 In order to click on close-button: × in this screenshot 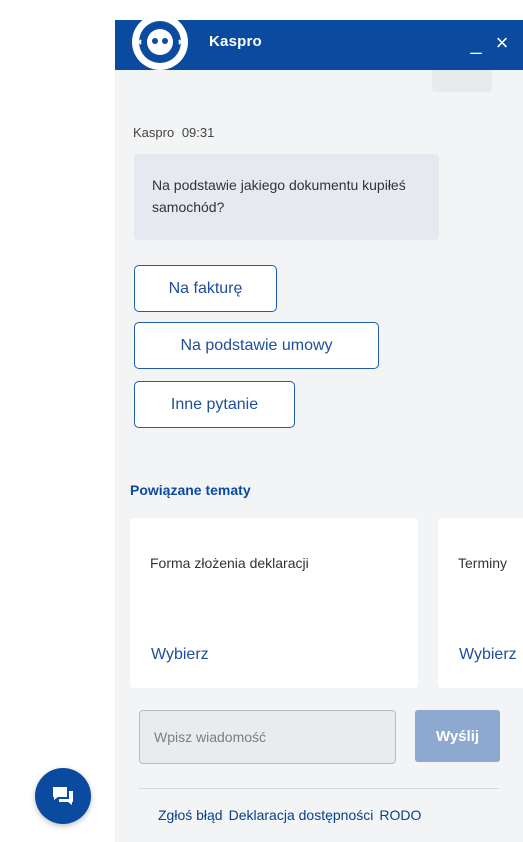, I will do `click(502, 43)`.